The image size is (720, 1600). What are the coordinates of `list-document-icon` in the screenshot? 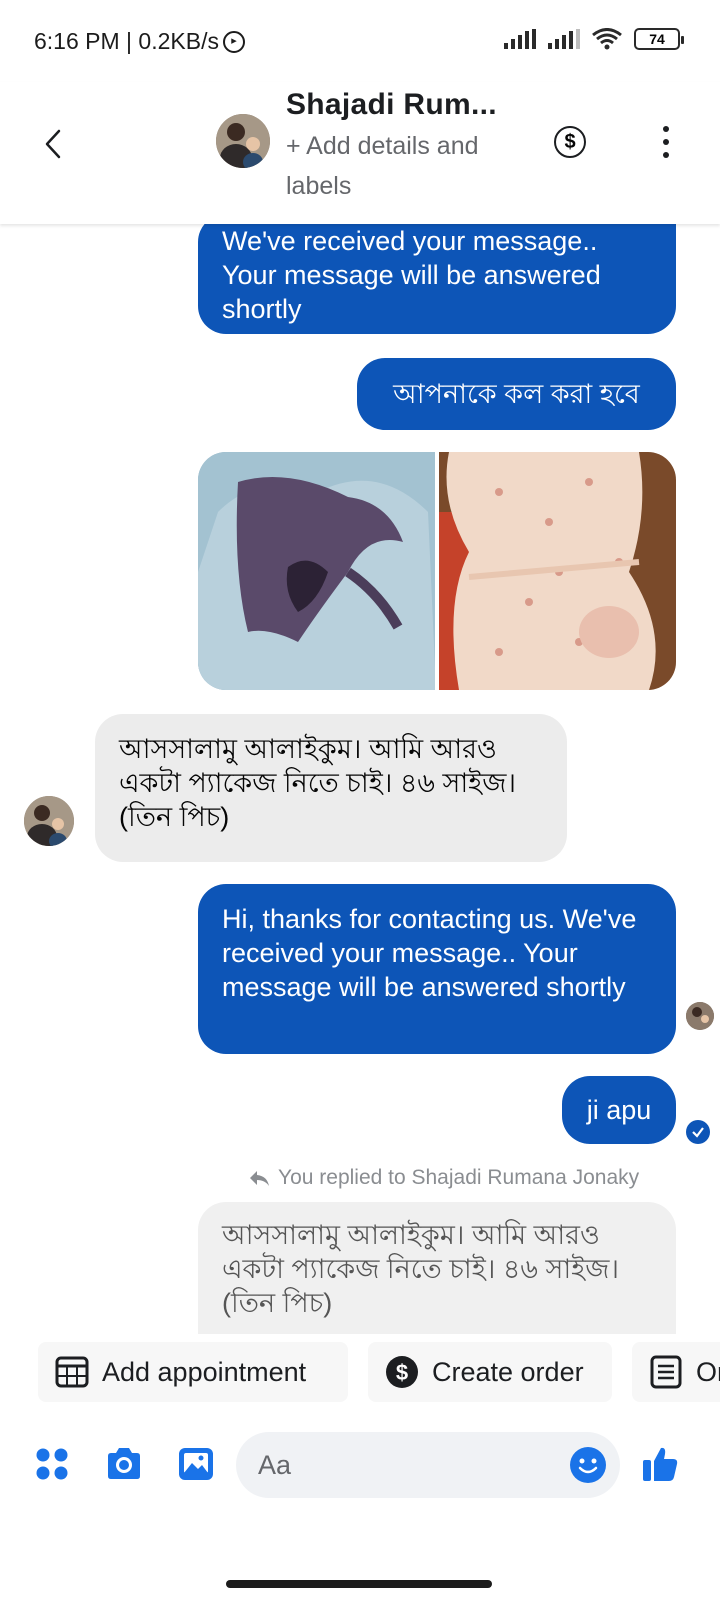 It's located at (666, 1372).